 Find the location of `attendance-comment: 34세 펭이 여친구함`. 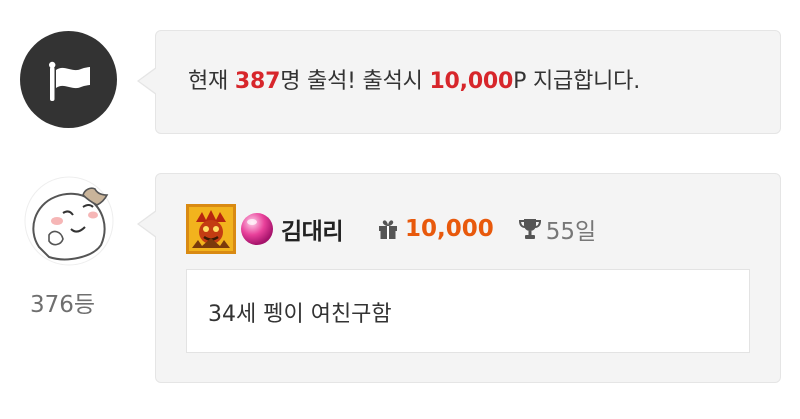

attendance-comment: 34세 펭이 여친구함 is located at coordinates (468, 311).